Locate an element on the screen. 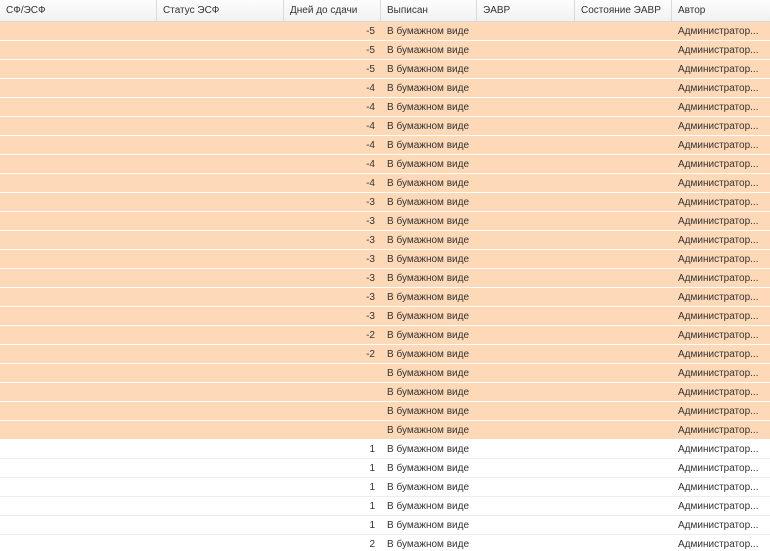 This screenshot has height=551, width=770. cell-days-to-submit: 2 is located at coordinates (372, 544).